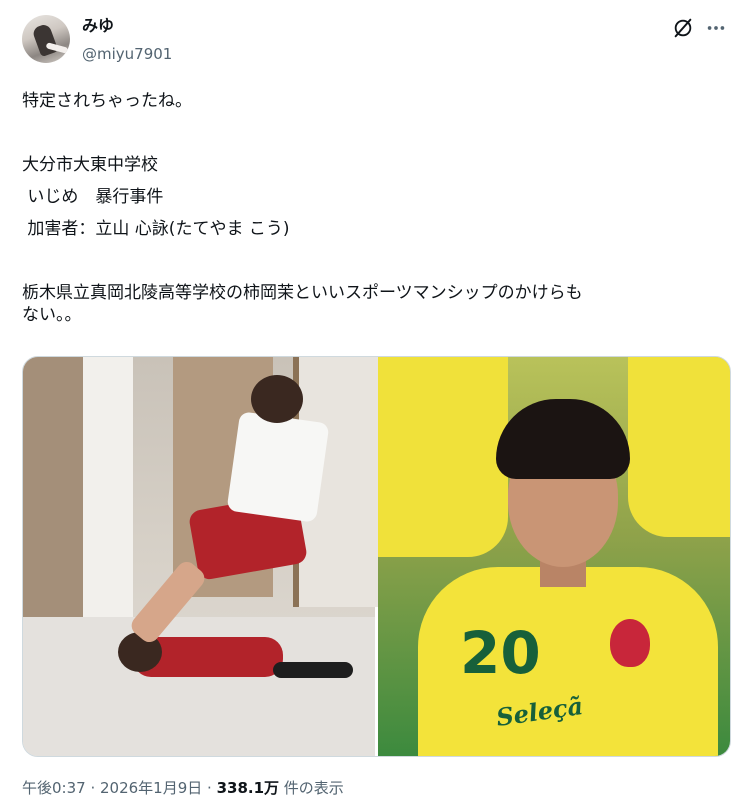  I want to click on post-line: いじめ 暴行事件, so click(93, 197).